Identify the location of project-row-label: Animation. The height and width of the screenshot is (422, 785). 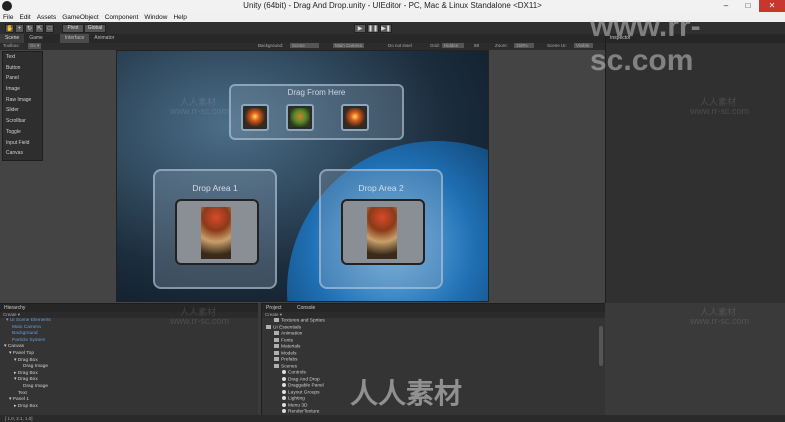
(292, 334).